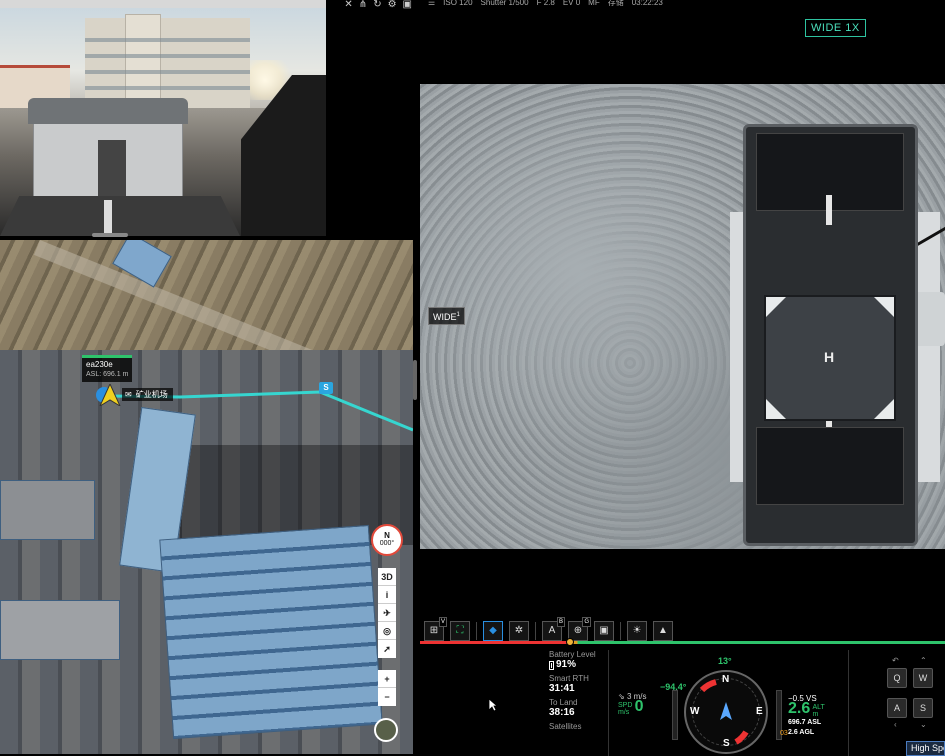 Image resolution: width=945 pixels, height=756 pixels. I want to click on sparkle-icon: ✲, so click(519, 631).